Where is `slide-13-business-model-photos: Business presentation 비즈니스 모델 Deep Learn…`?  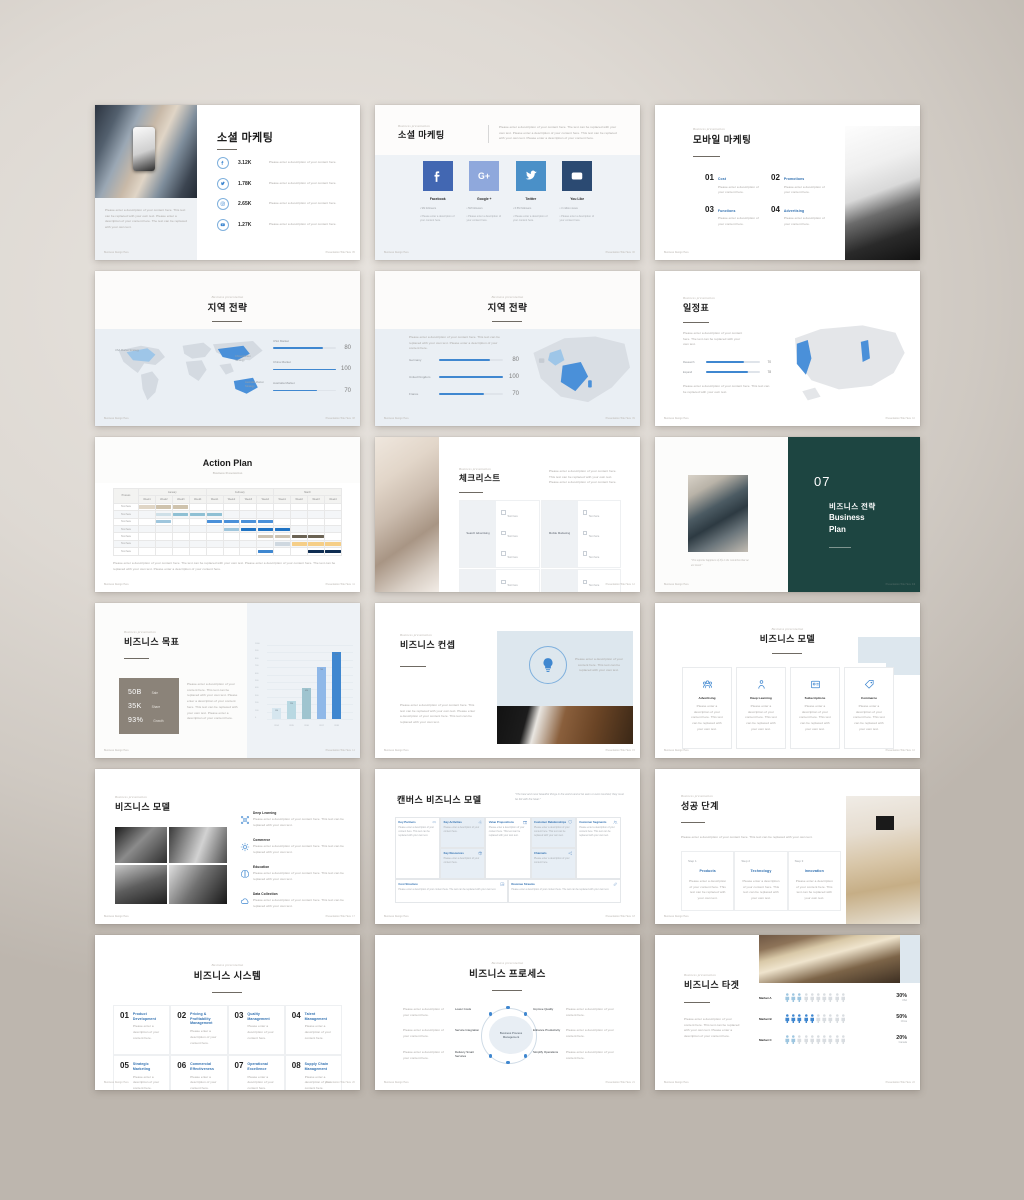 slide-13-business-model-photos: Business presentation 비즈니스 모델 Deep Learn… is located at coordinates (227, 846).